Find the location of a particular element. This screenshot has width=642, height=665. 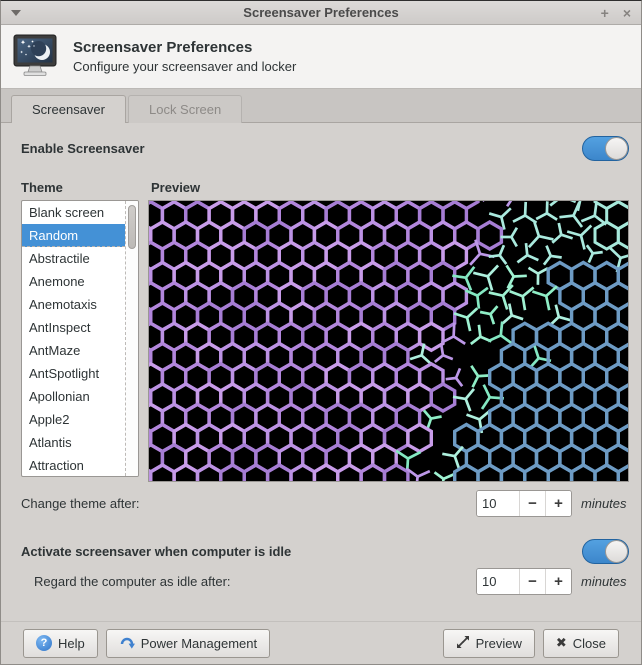

power-management-button: Power Management is located at coordinates (188, 643).